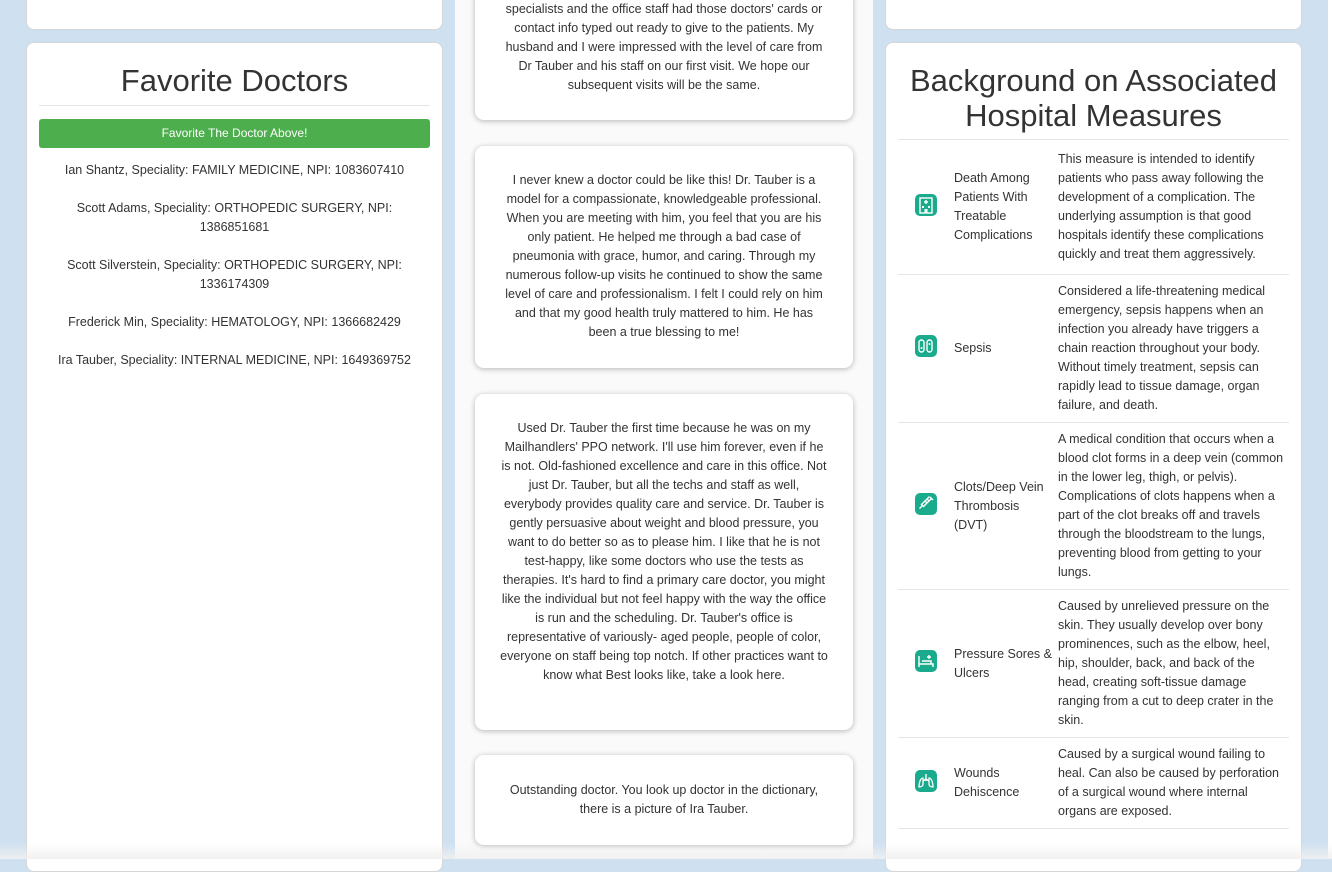 The height and width of the screenshot is (872, 1332). What do you see at coordinates (973, 348) in the screenshot?
I see `measure-name: Sepsis` at bounding box center [973, 348].